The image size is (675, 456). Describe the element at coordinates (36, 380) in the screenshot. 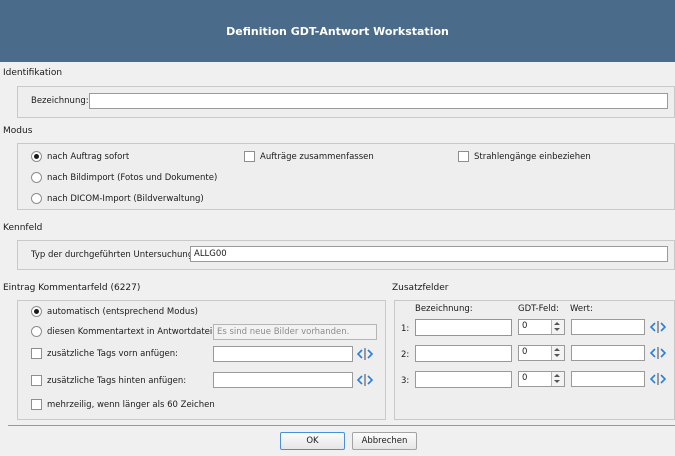

I see `checkbox-tags-hinten` at that location.